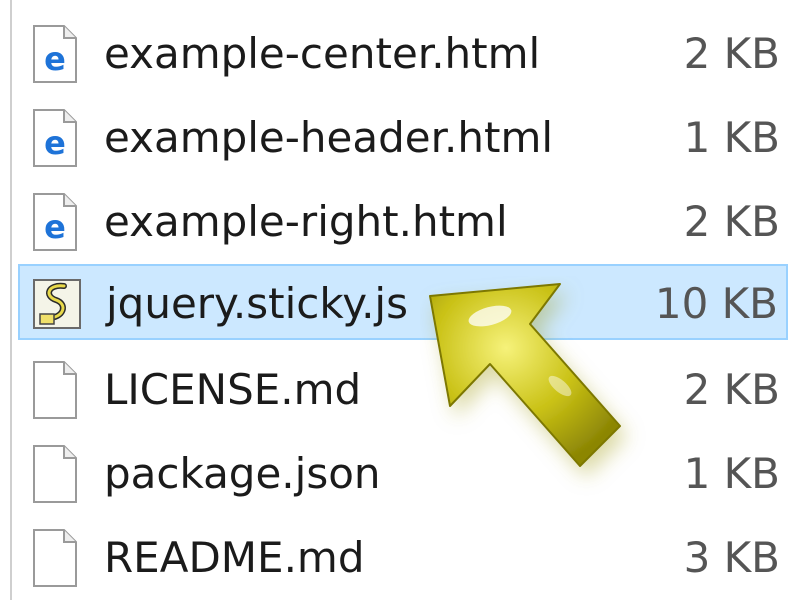 Image resolution: width=800 pixels, height=600 pixels. Describe the element at coordinates (233, 389) in the screenshot. I see `file-name: LICENSE.md` at that location.